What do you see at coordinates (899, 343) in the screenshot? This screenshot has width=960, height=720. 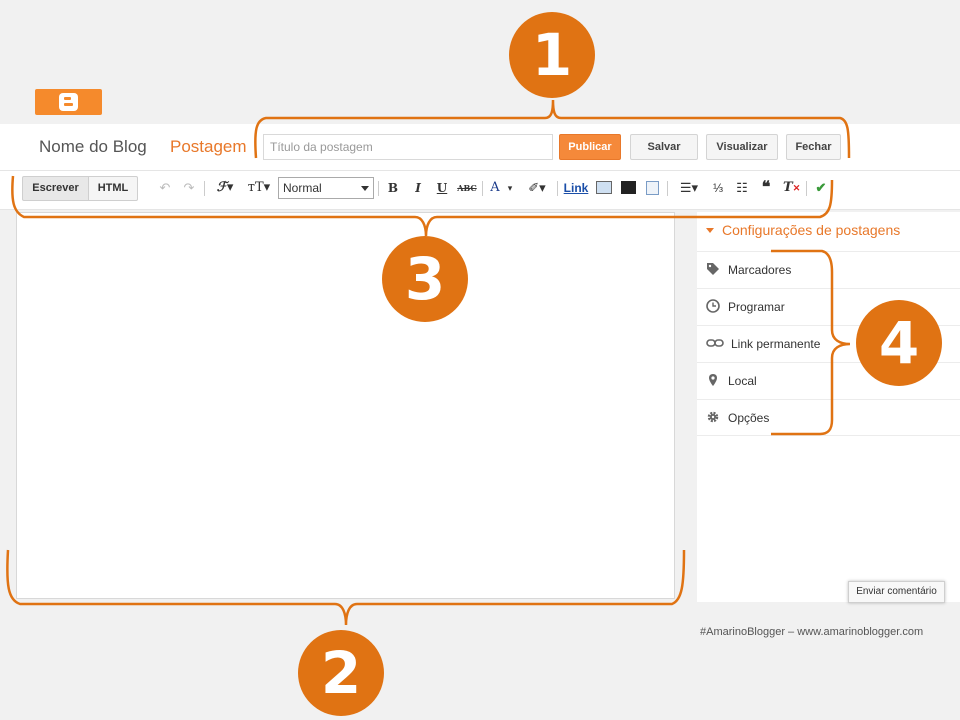 I see `callout-4: 4` at bounding box center [899, 343].